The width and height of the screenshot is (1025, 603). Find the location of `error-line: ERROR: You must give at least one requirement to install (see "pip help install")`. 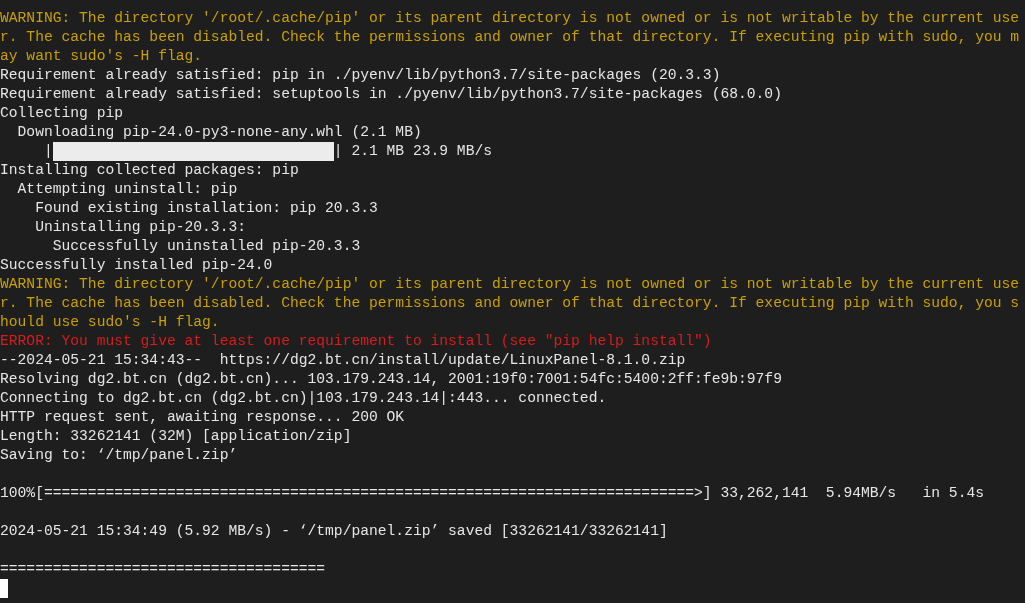

error-line: ERROR: You must give at least one requirement to install (see "pip help install") is located at coordinates (356, 341).